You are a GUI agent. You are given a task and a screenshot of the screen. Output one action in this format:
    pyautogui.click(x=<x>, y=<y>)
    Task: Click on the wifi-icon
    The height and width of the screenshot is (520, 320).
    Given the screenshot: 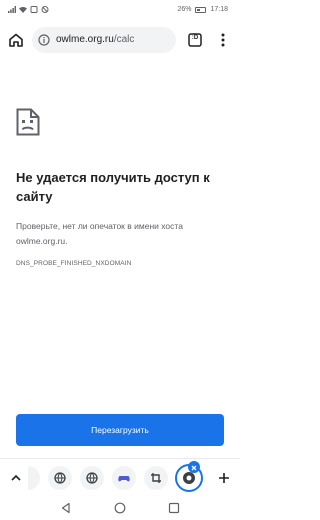 What is the action you would take?
    pyautogui.click(x=23, y=10)
    